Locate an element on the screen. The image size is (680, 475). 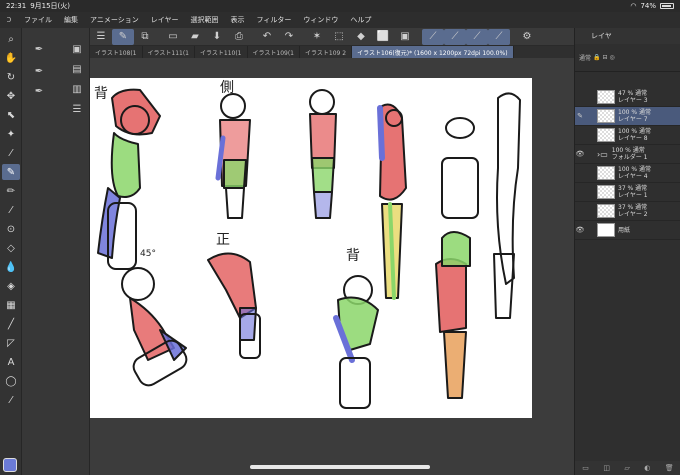
tool-palette: ⌕ ✋ ↻ ✥ ⬉ ✦ ⁄ ✎ ✏ ⁄ ⊙ ◇ 💧 ◈ ▦ ╱ ◸ A ◯ ⁄ is located at coordinates (11, 251).